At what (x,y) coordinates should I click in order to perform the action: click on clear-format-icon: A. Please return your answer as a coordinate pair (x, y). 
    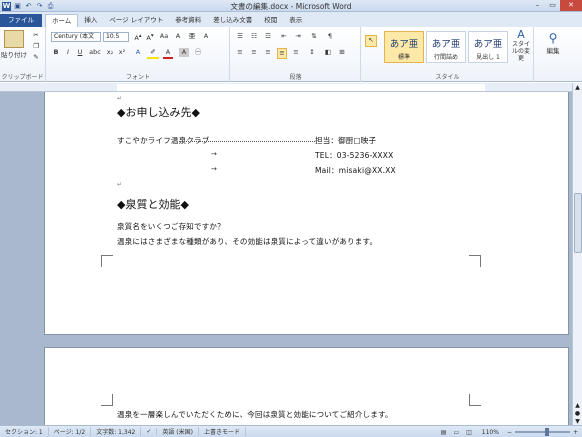
    Looking at the image, I should click on (178, 36).